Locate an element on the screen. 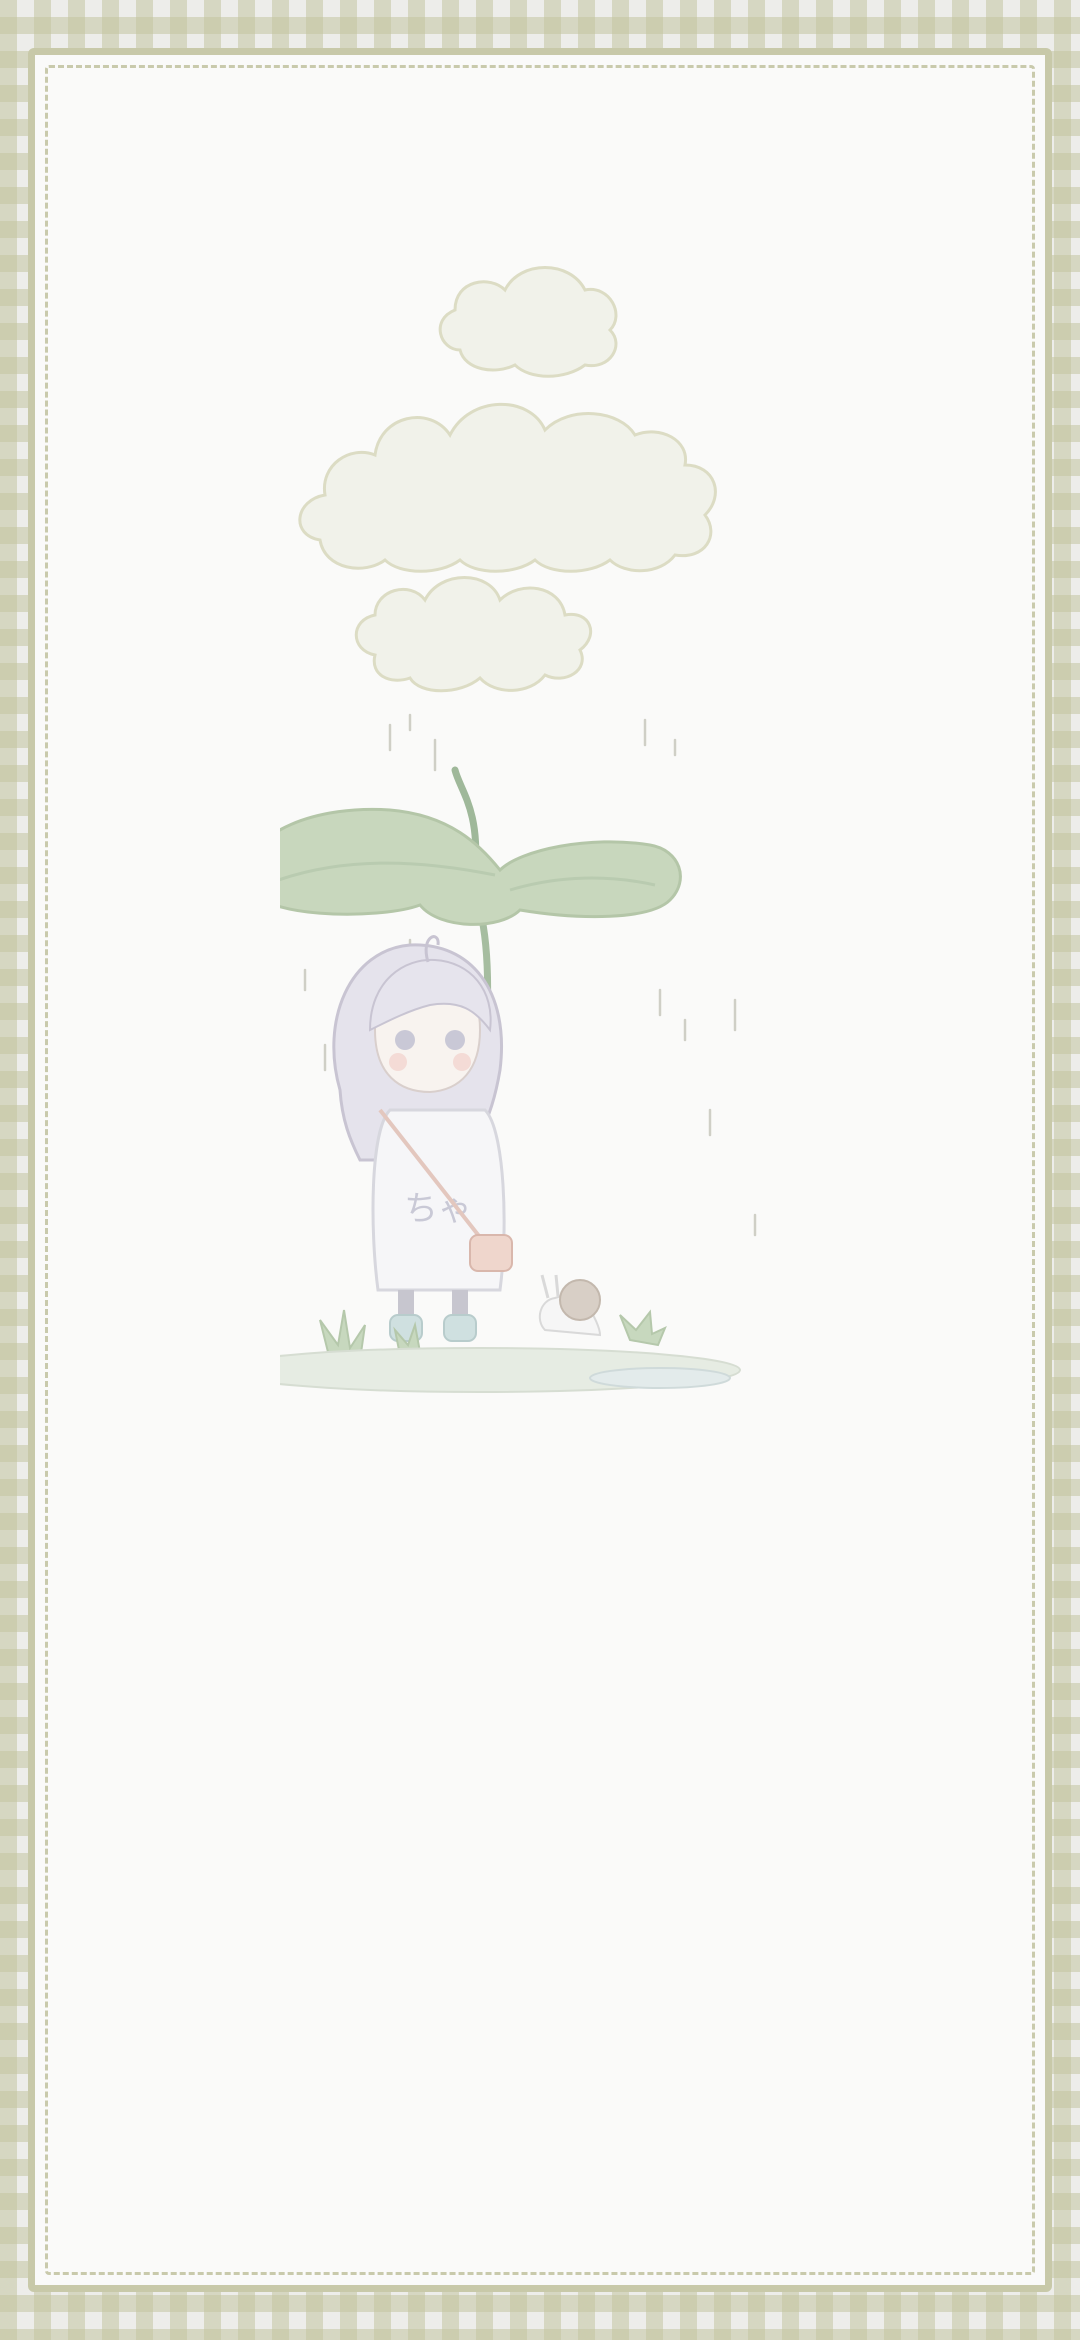 Image resolution: width=1080 pixels, height=2340 pixels. puddle-icon is located at coordinates (510, 1370).